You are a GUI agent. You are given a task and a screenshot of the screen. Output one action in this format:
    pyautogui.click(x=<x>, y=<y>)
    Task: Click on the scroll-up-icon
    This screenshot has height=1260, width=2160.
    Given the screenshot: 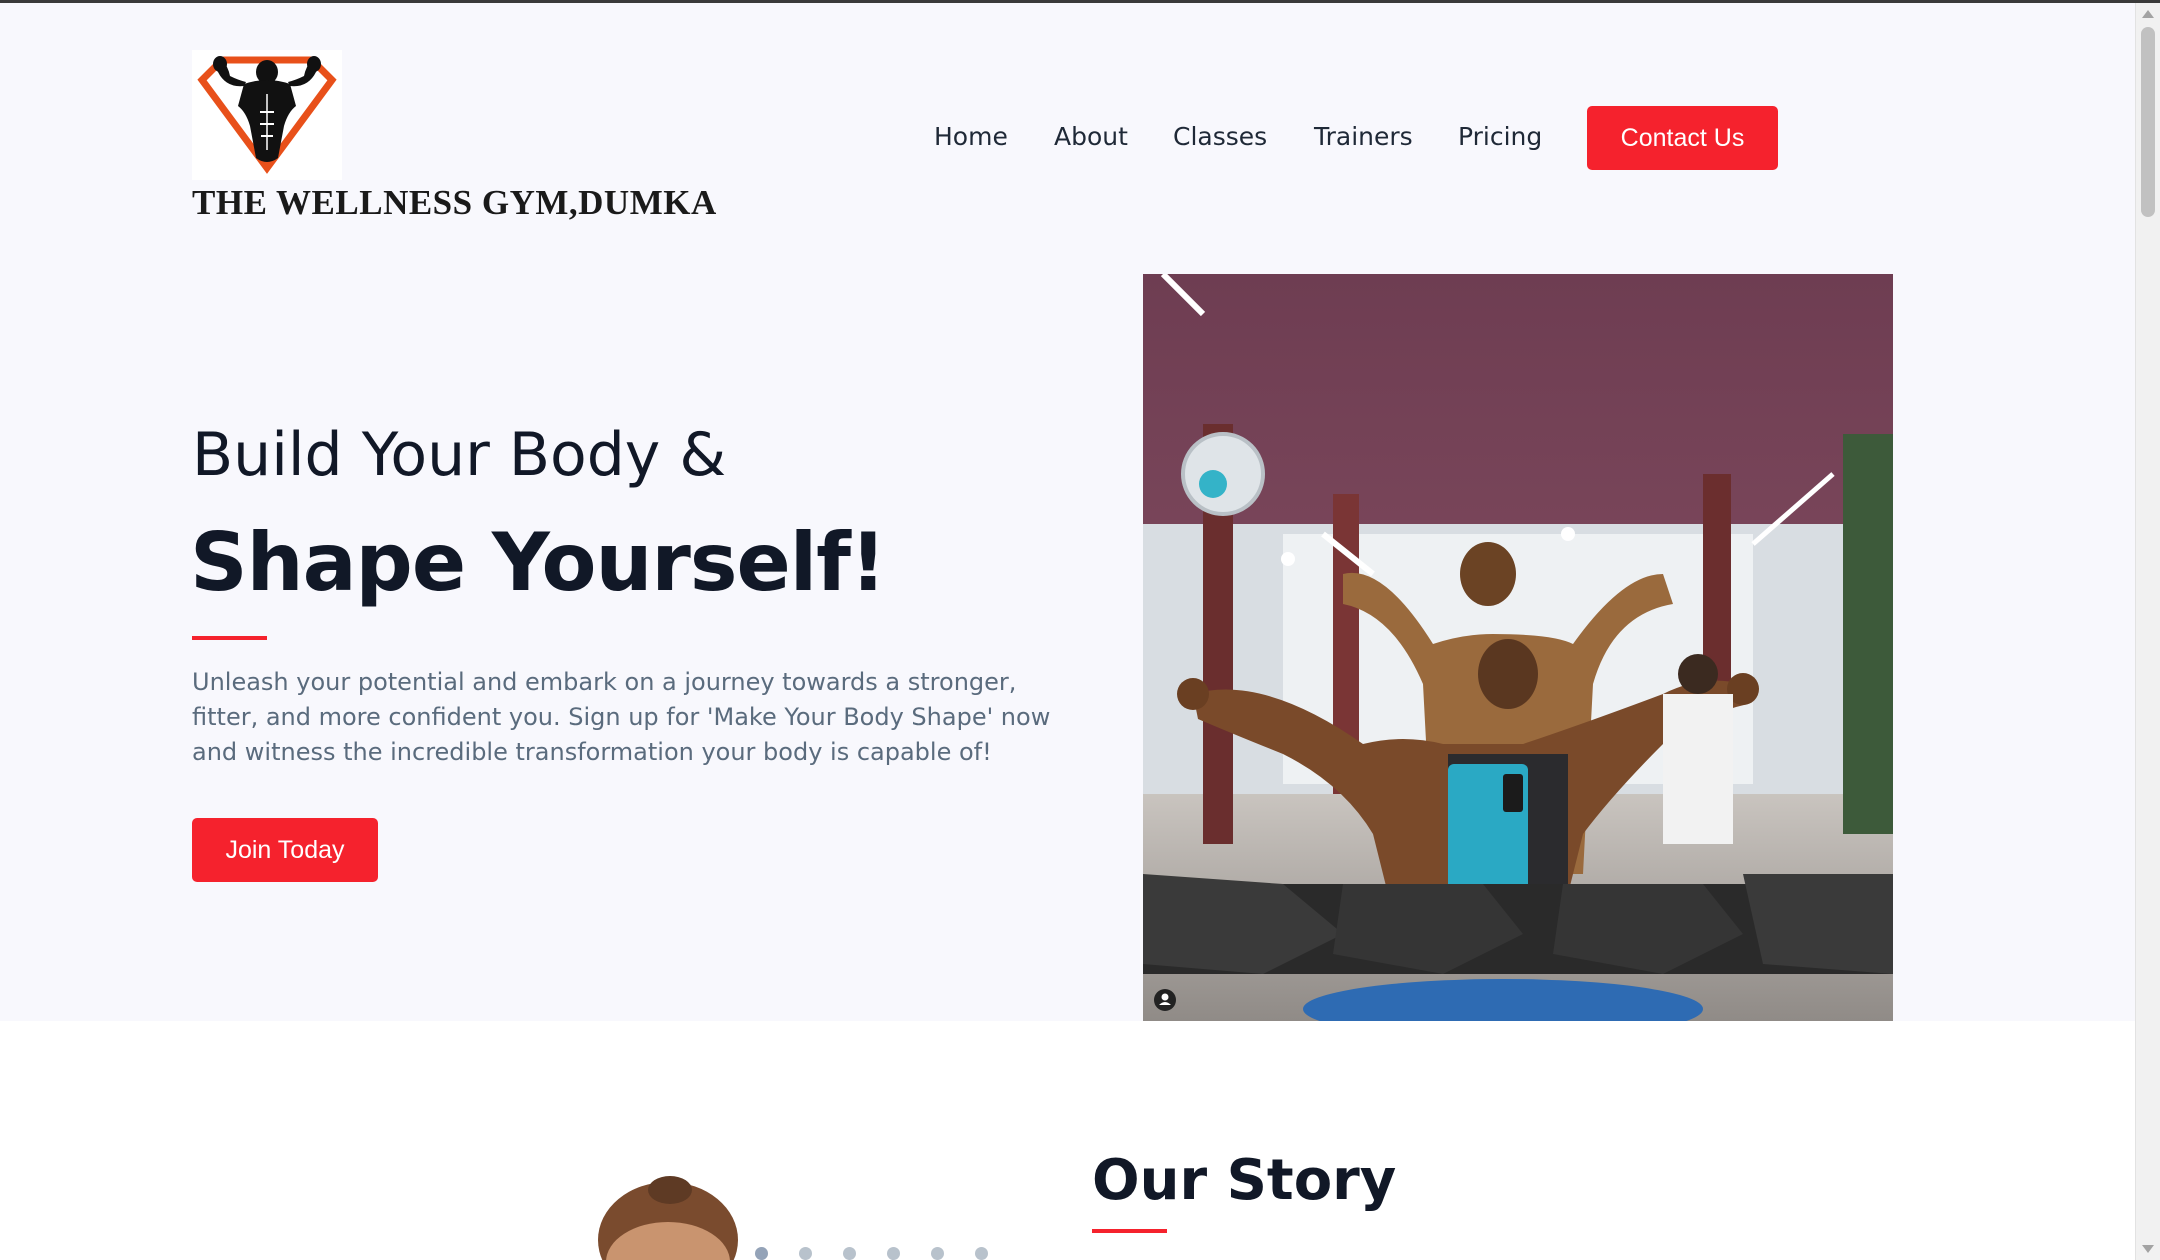 What is the action you would take?
    pyautogui.click(x=2148, y=14)
    